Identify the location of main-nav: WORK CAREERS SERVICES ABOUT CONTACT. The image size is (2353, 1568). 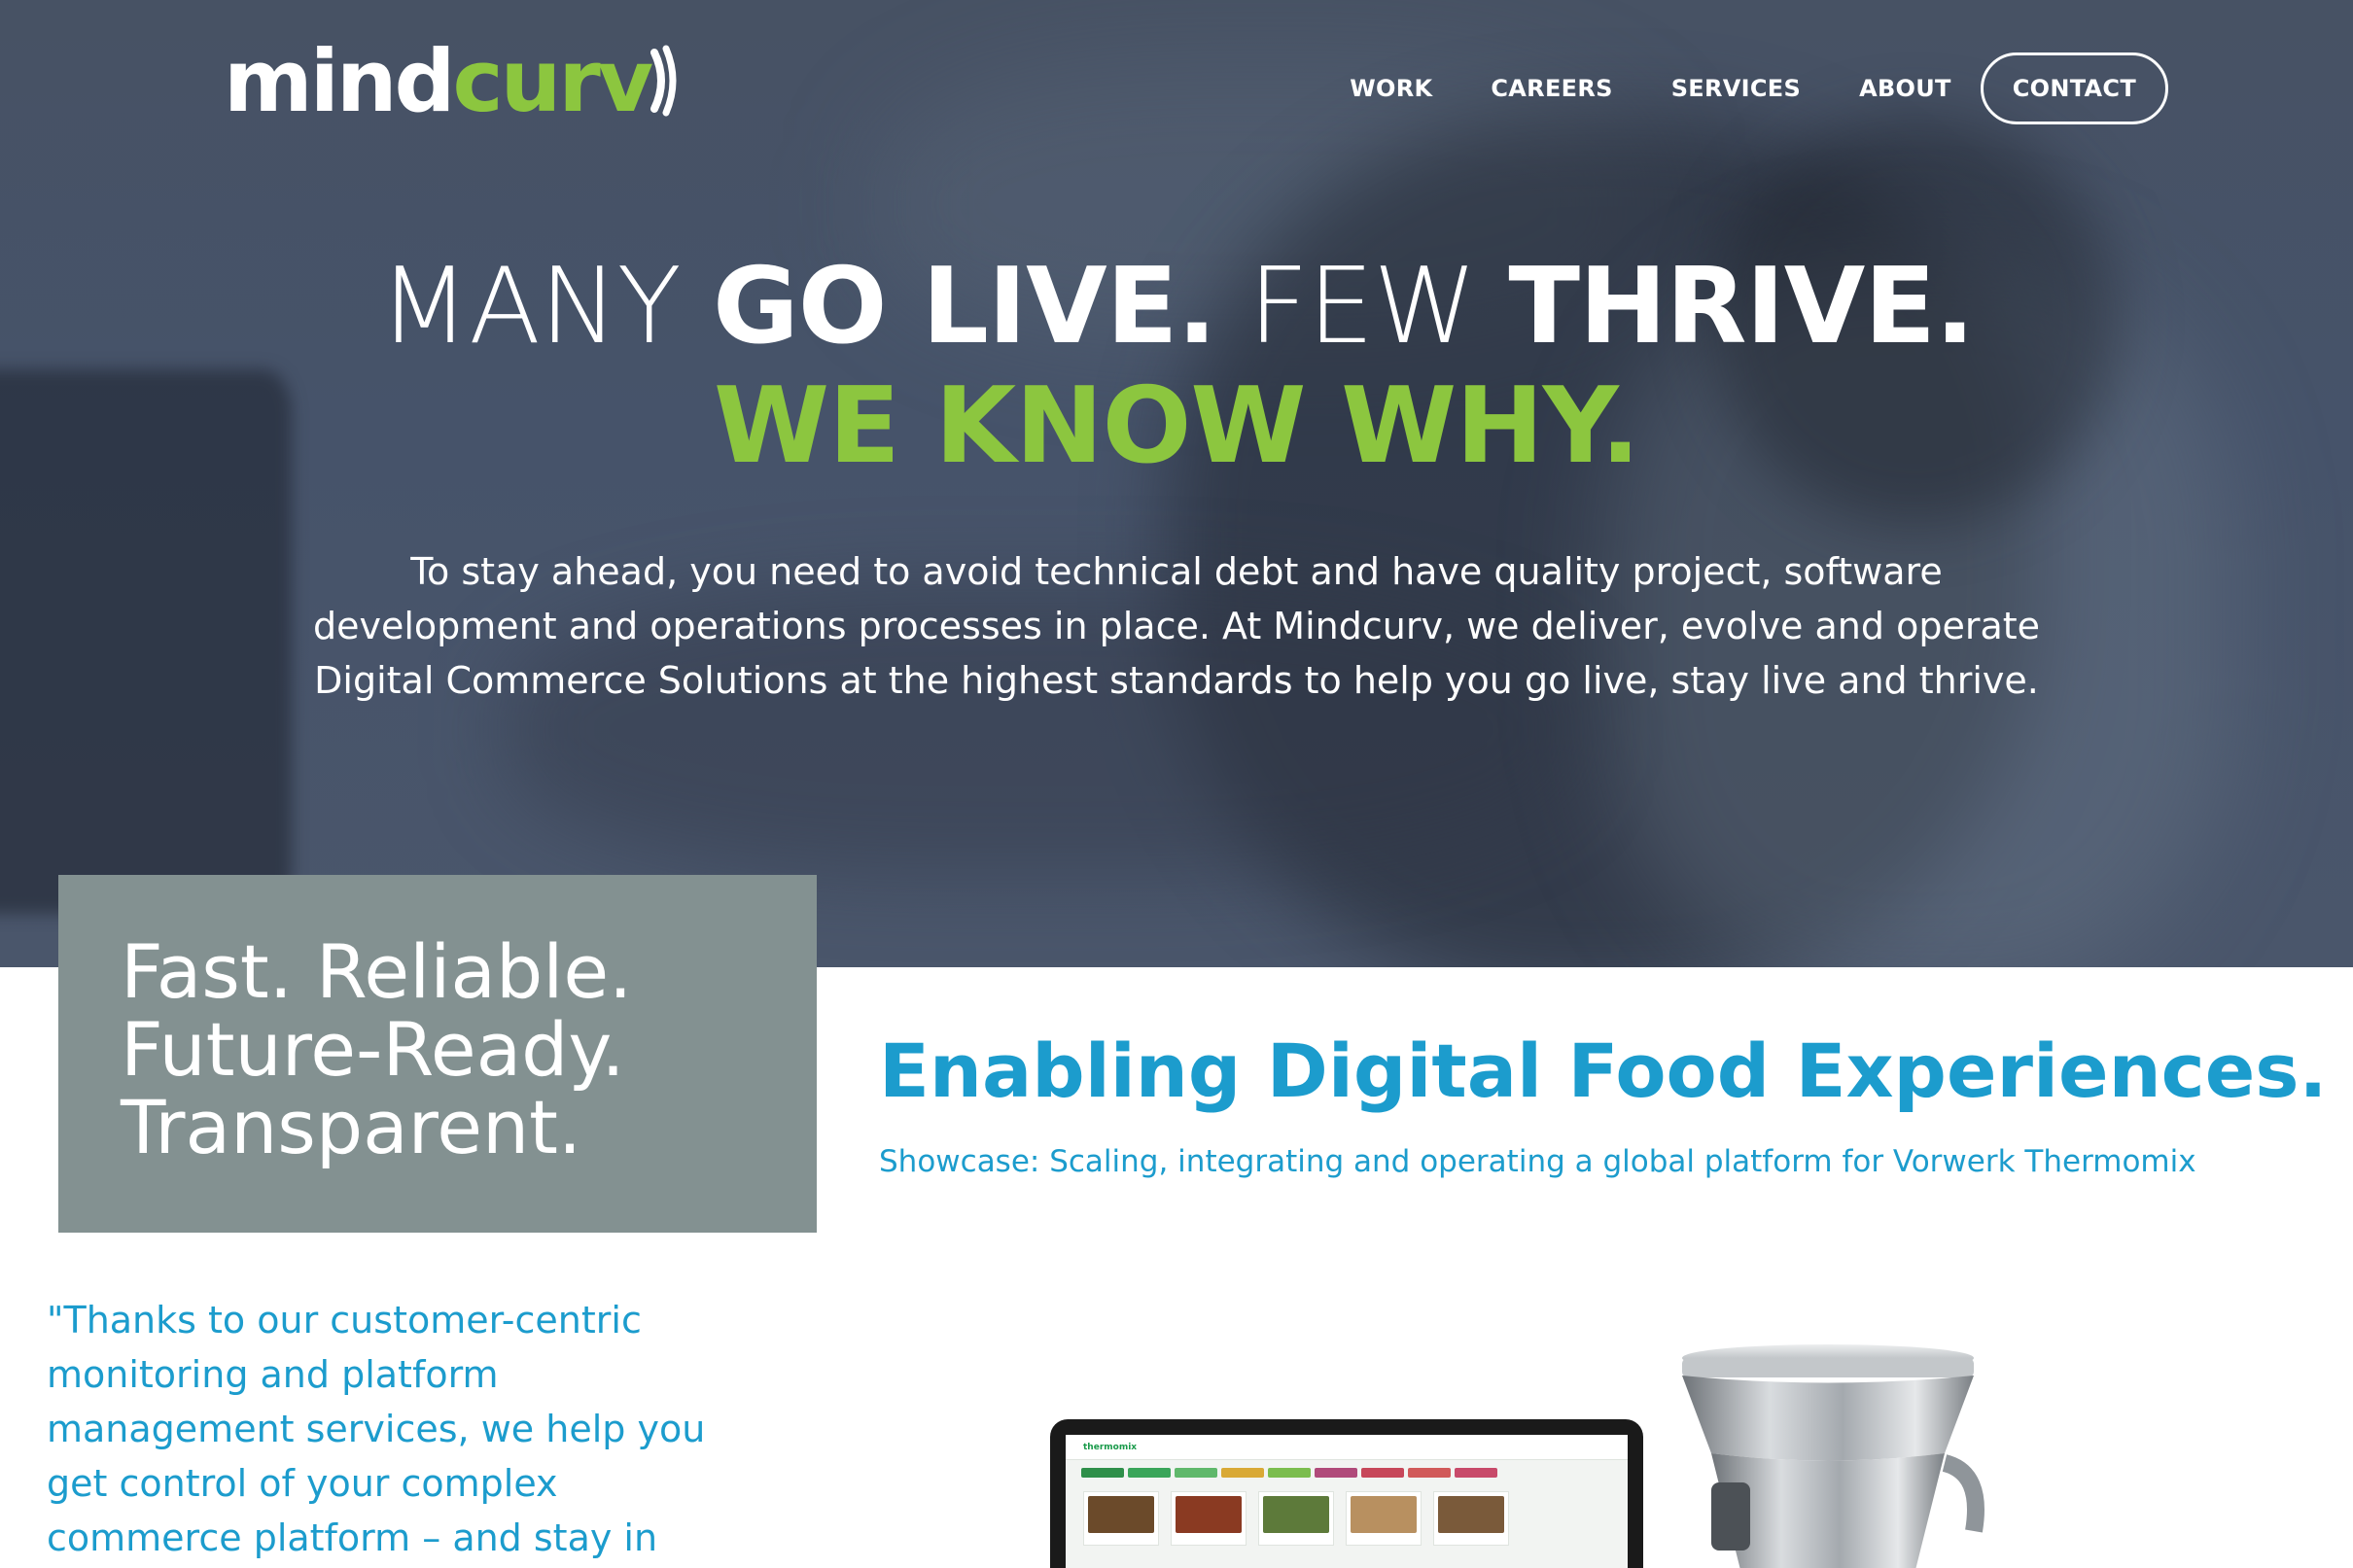
(1759, 88).